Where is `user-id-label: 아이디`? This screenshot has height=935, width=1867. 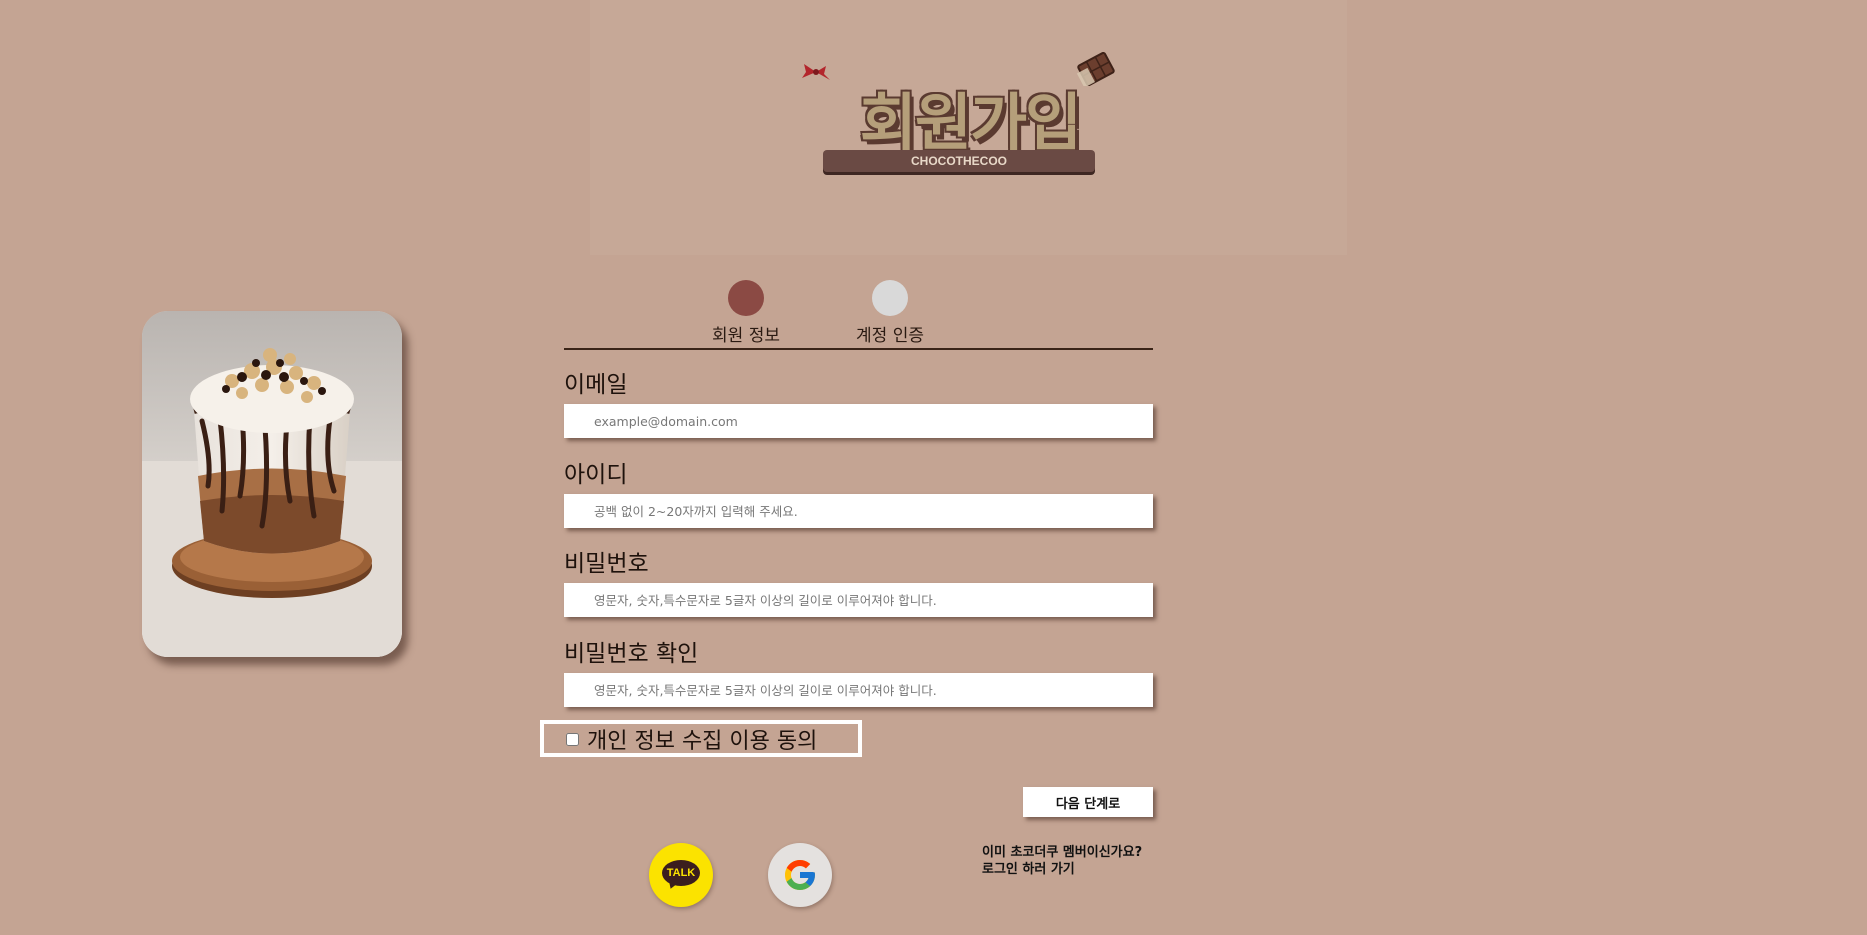
user-id-label: 아이디 is located at coordinates (596, 475).